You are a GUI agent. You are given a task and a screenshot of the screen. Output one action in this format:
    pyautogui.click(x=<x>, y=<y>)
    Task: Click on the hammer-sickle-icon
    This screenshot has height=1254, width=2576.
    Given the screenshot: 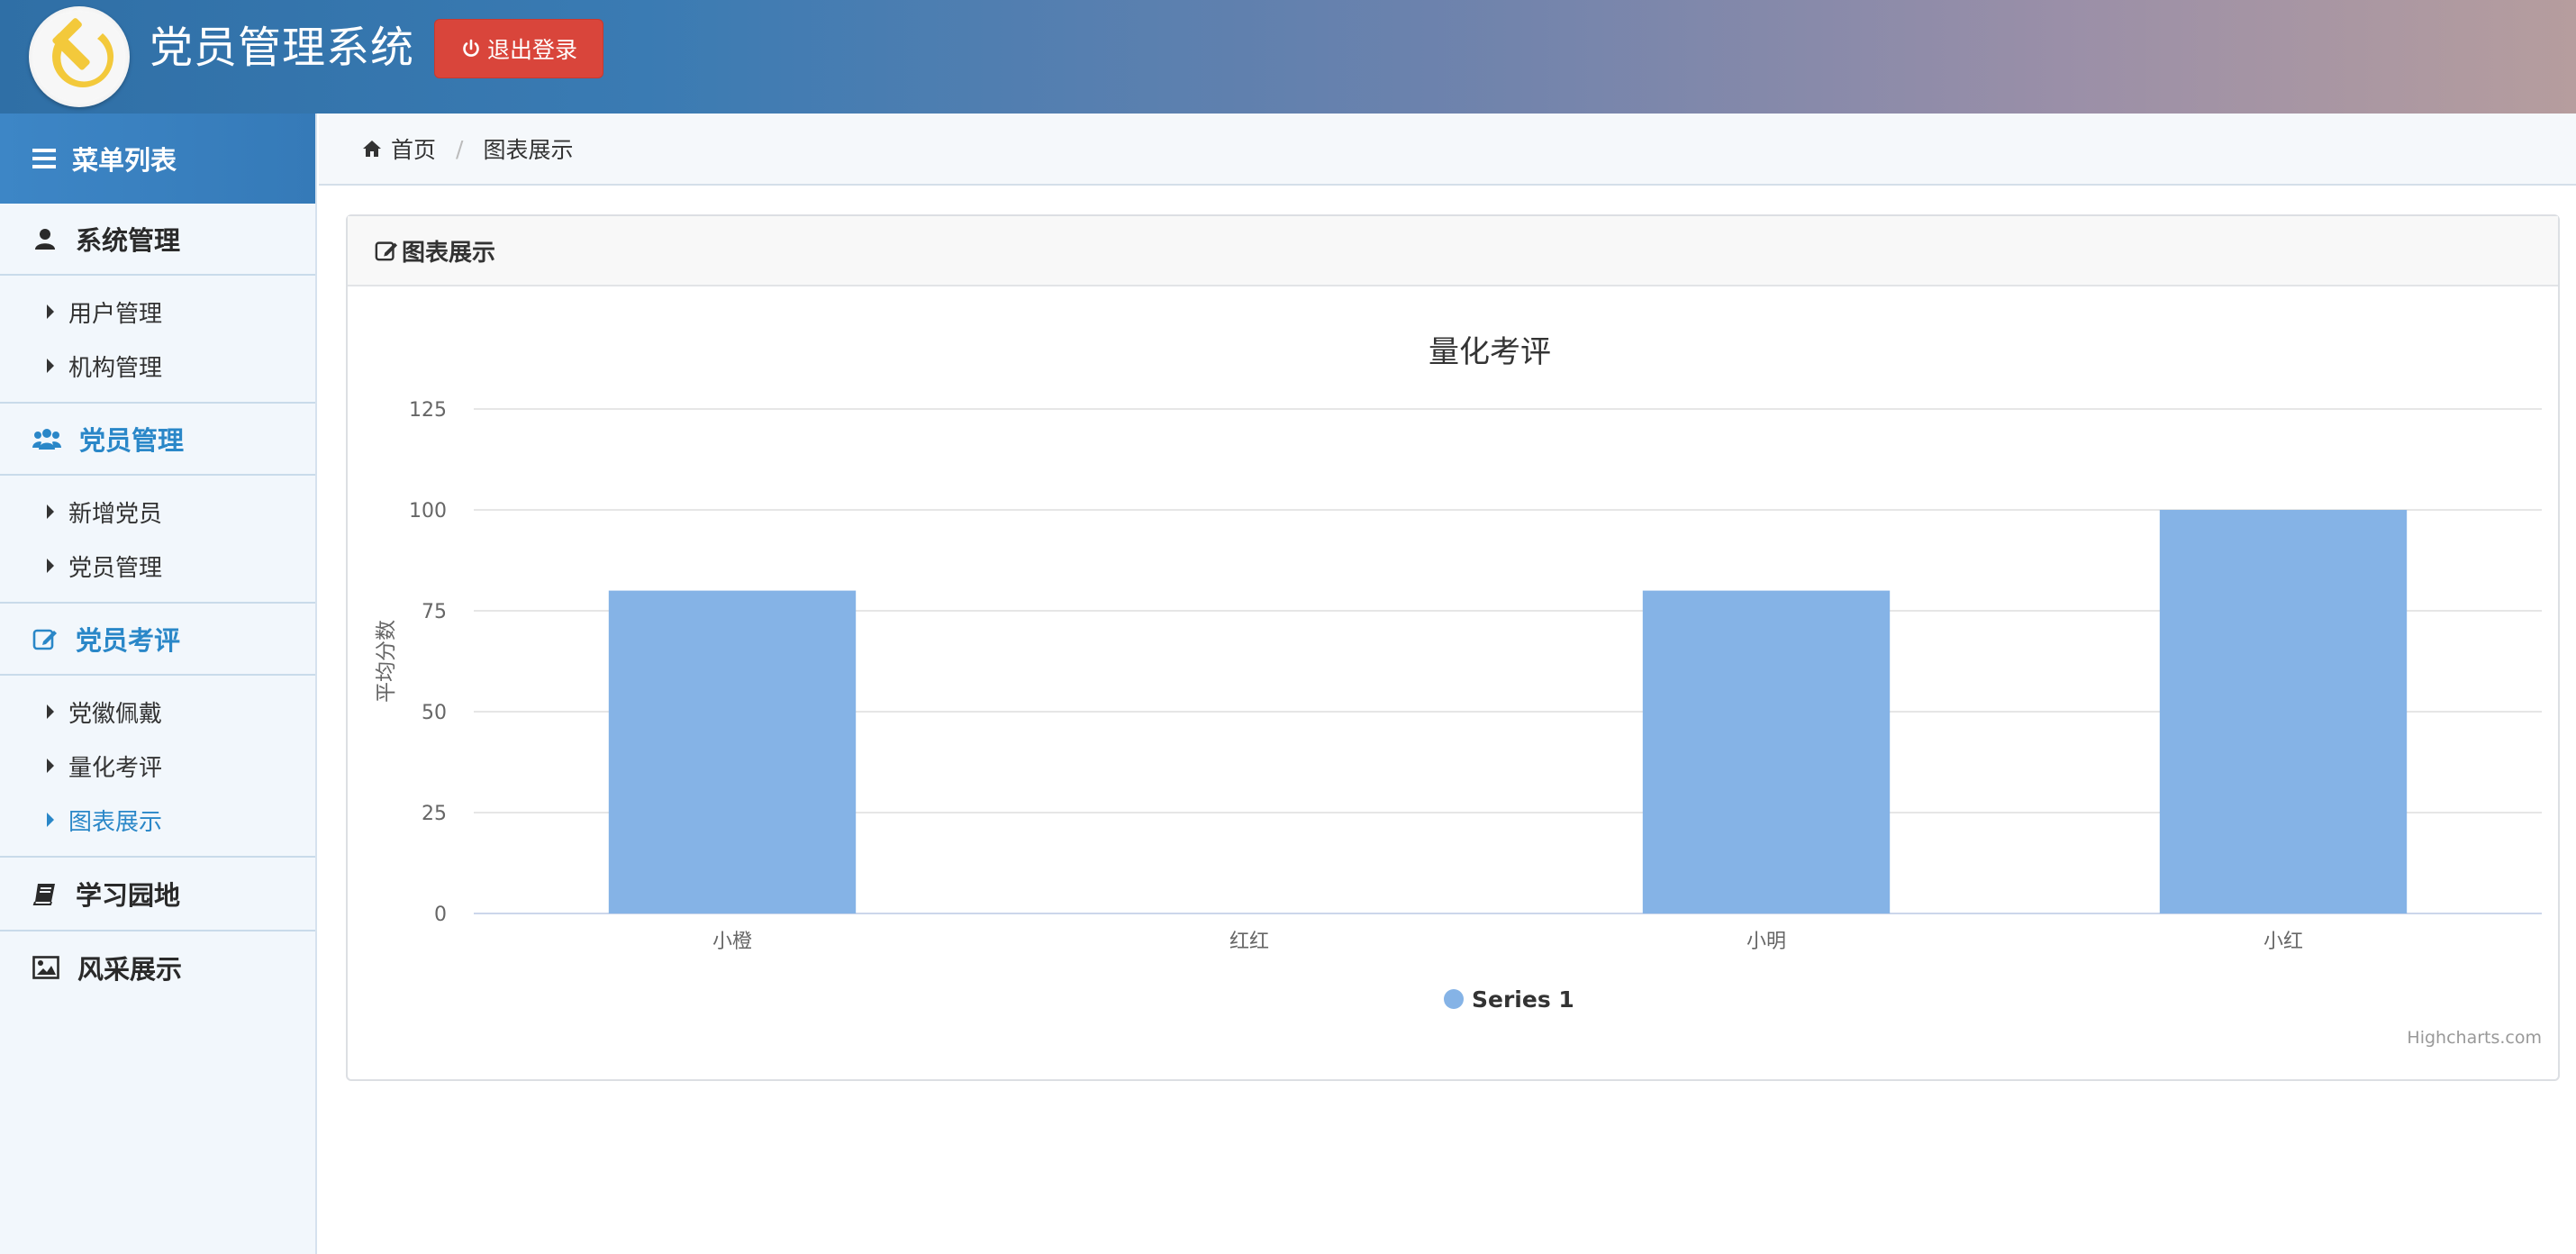 What is the action you would take?
    pyautogui.click(x=79, y=57)
    